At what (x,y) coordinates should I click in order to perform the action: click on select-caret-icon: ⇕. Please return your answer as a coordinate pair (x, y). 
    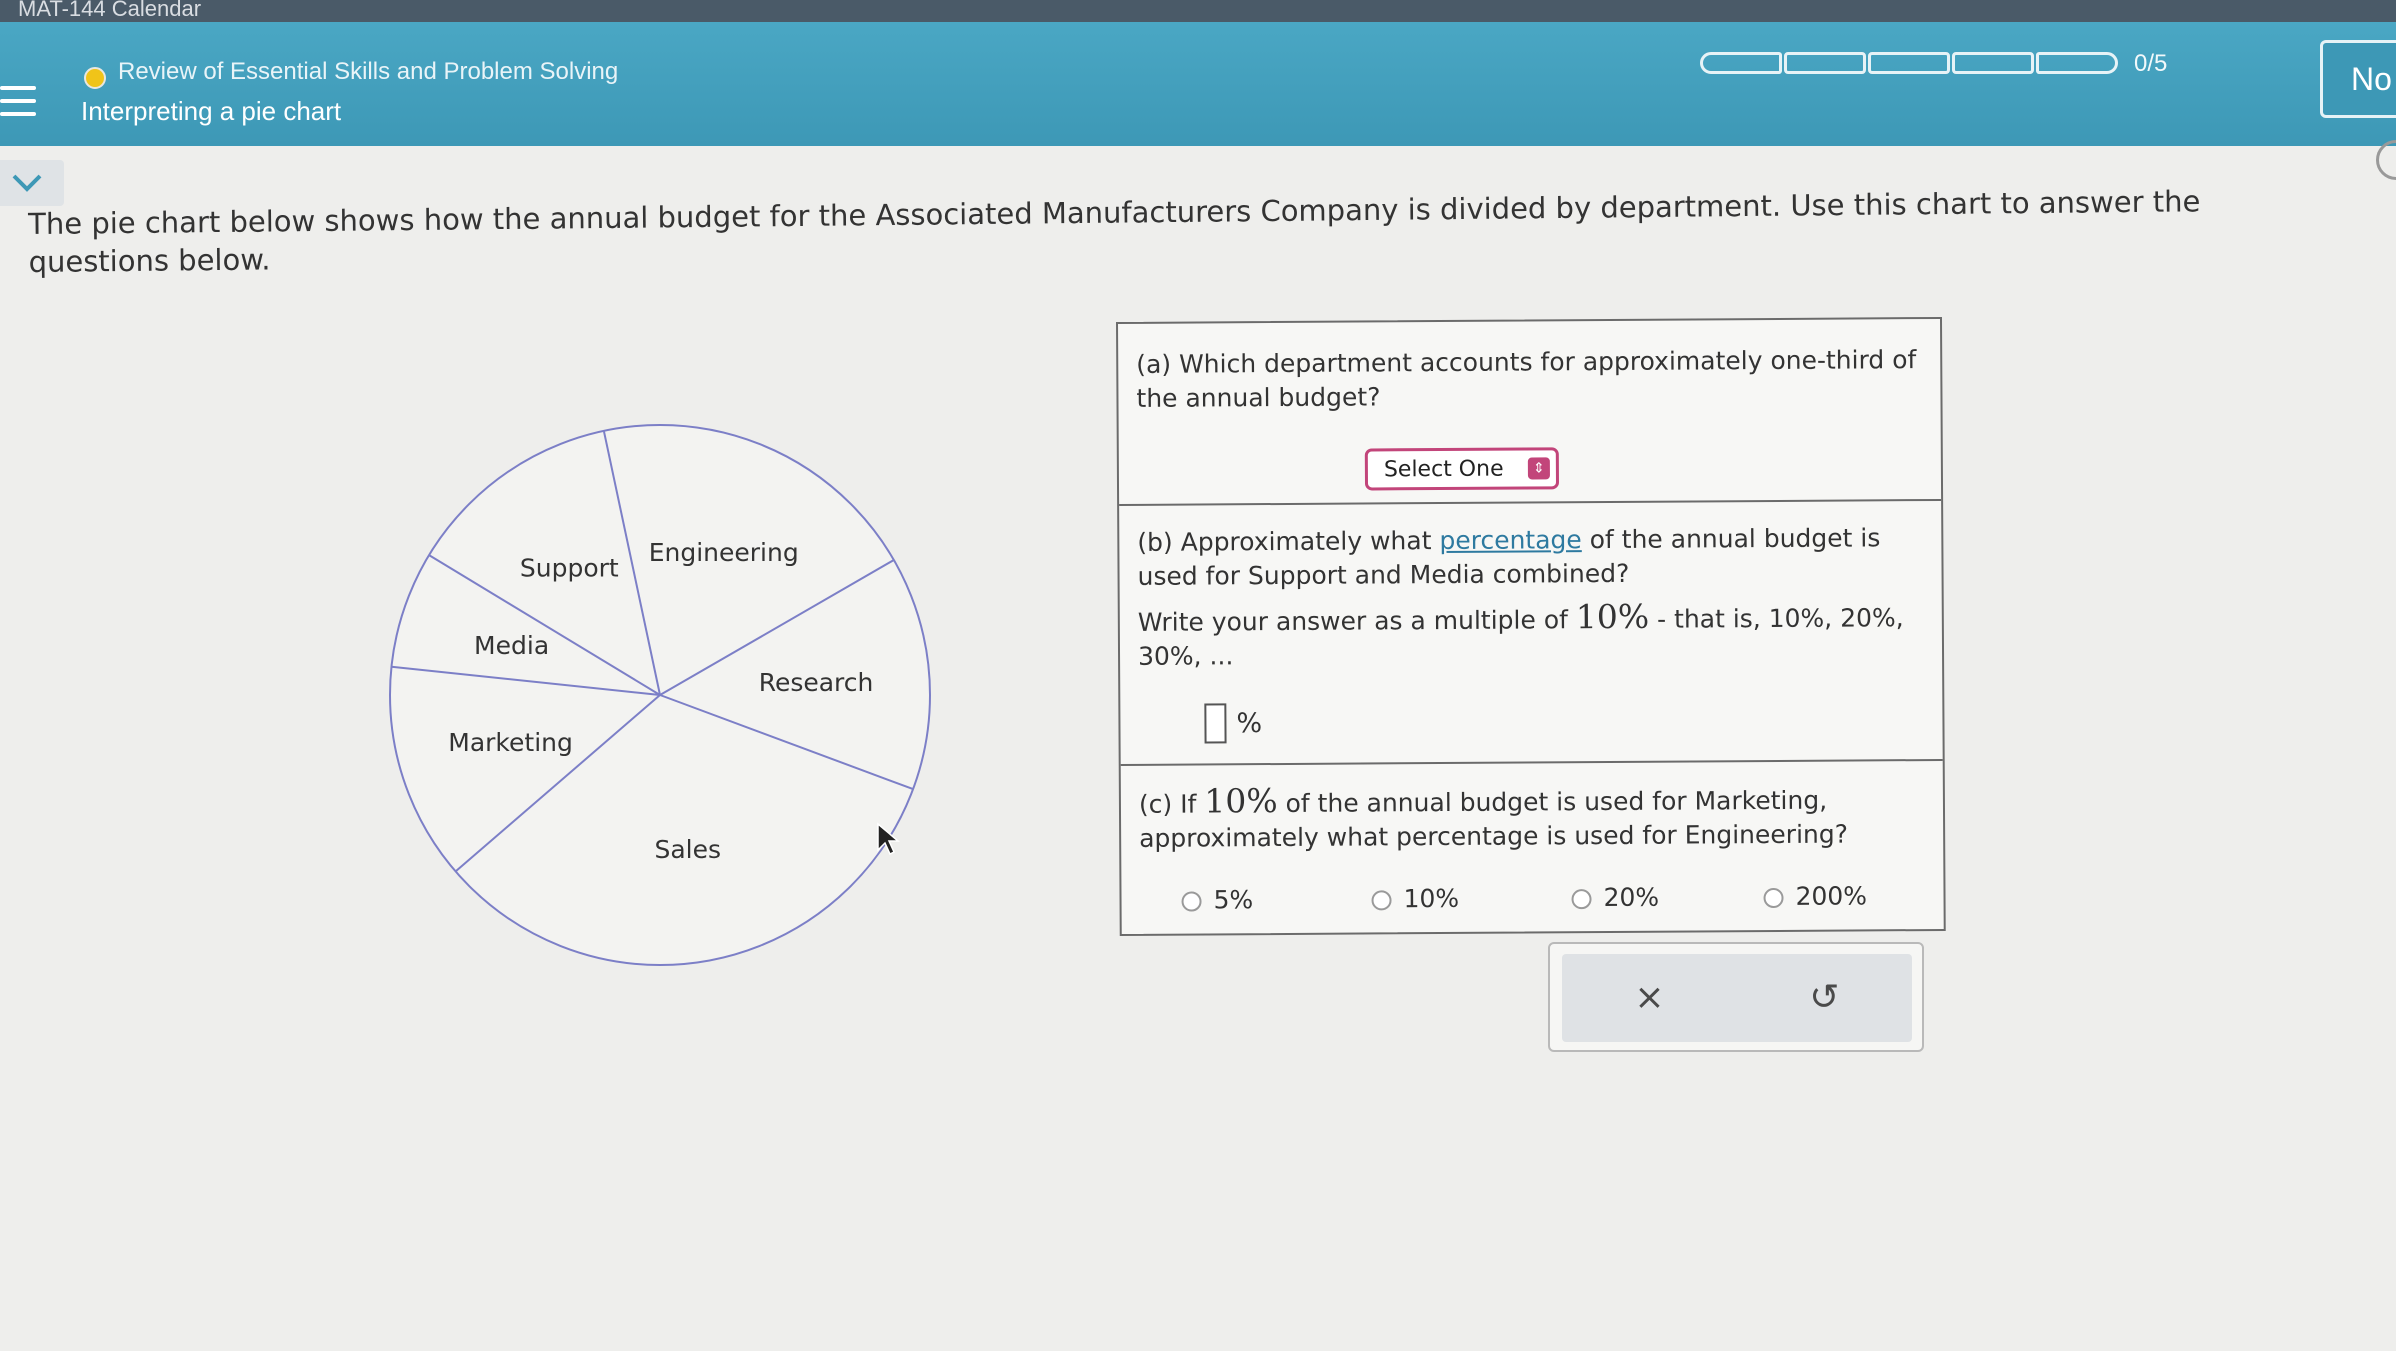
    Looking at the image, I should click on (1538, 468).